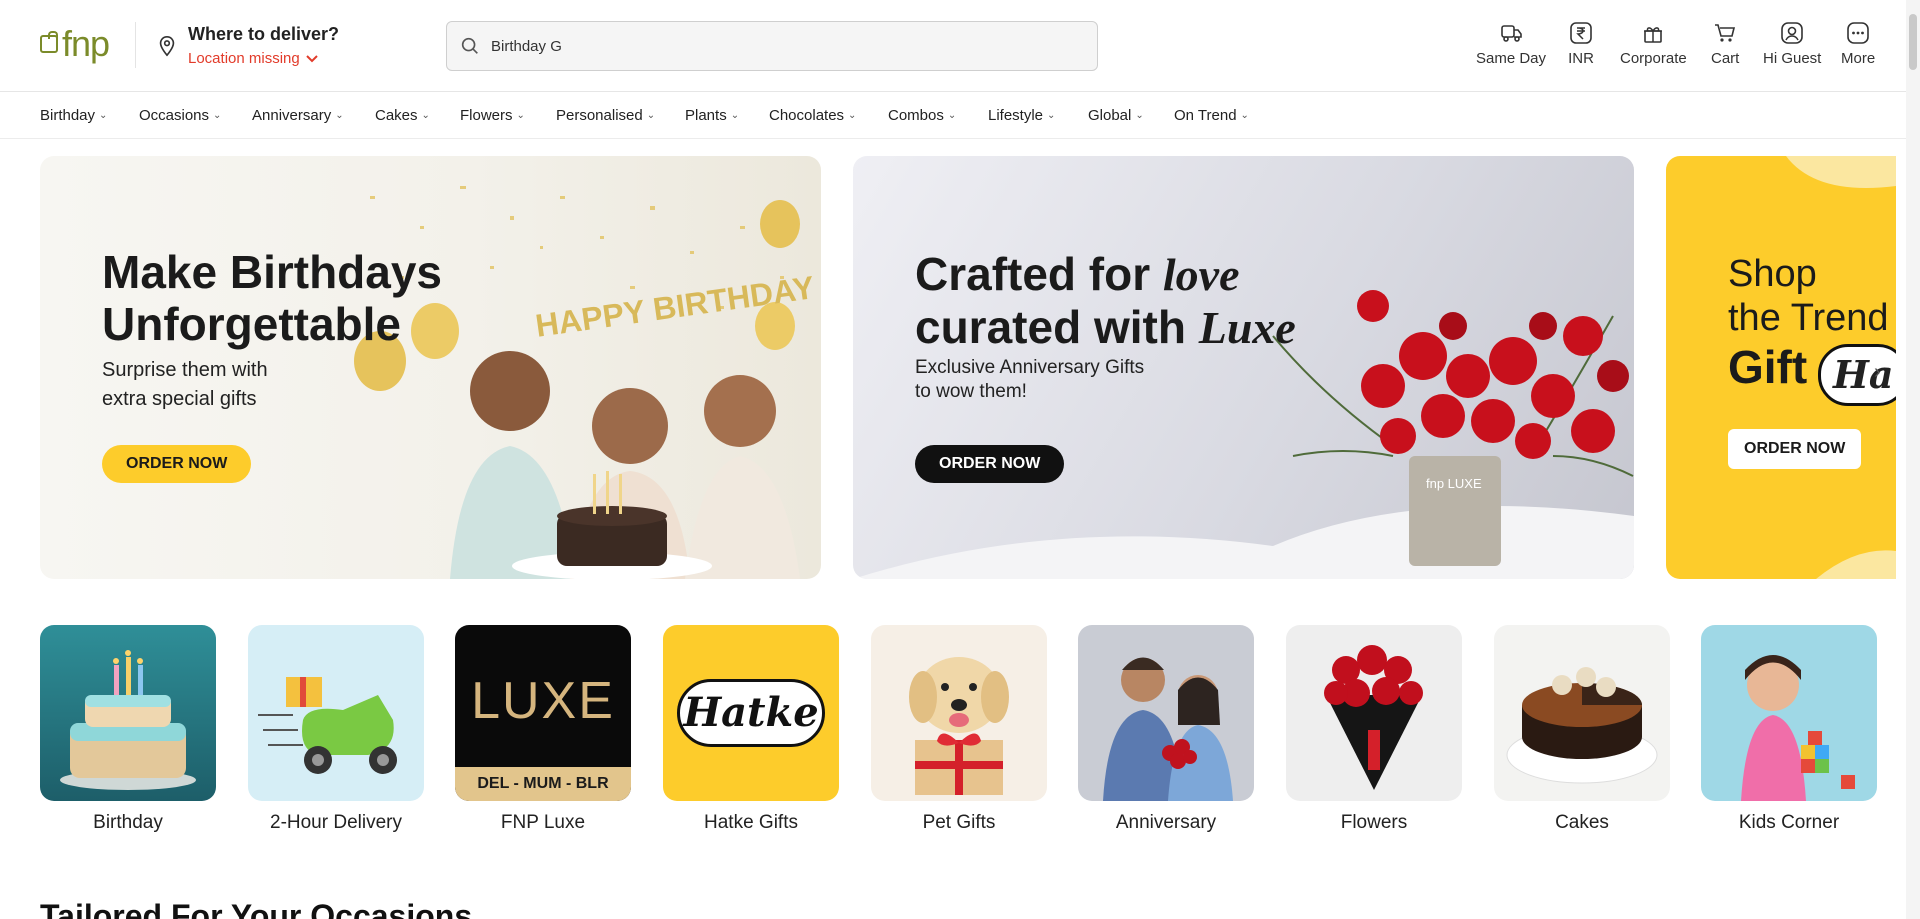 The height and width of the screenshot is (919, 1920). I want to click on same-day-label: Same Day, so click(1511, 58).